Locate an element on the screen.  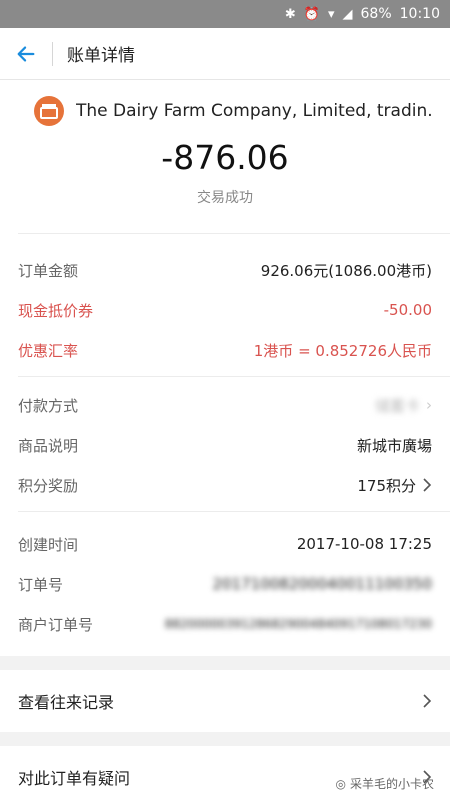
view-history-label: 查看往来记录 is located at coordinates (66, 702).